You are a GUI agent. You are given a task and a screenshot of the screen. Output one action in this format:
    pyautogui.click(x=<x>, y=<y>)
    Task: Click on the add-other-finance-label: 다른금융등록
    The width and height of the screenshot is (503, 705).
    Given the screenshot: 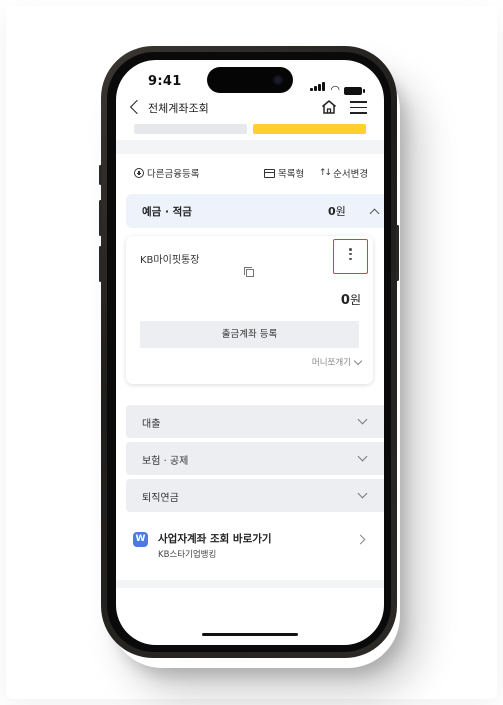 What is the action you would take?
    pyautogui.click(x=173, y=174)
    